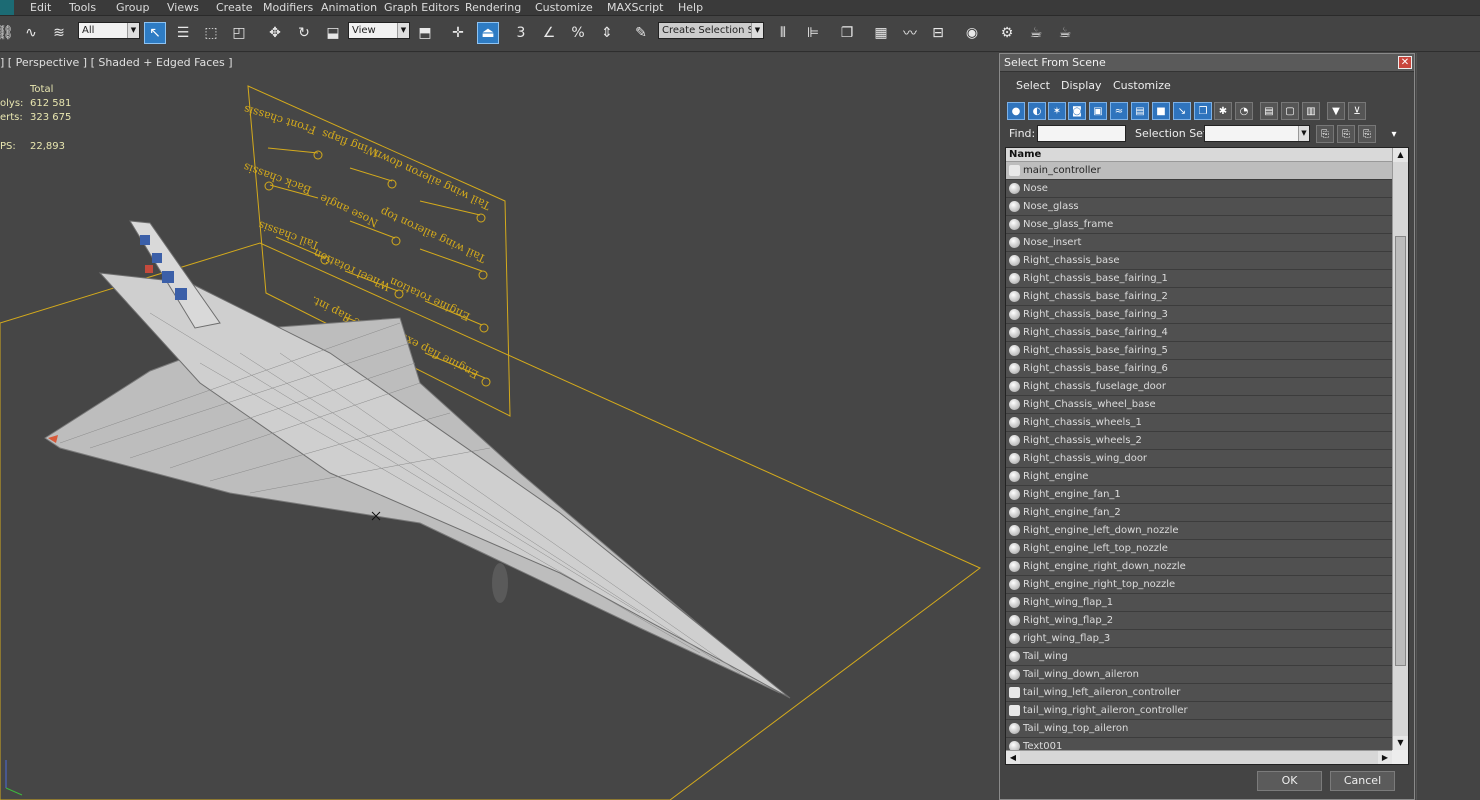 Image resolution: width=1480 pixels, height=800 pixels. Describe the element at coordinates (1065, 33) in the screenshot. I see `render-production-icon: ☕` at that location.